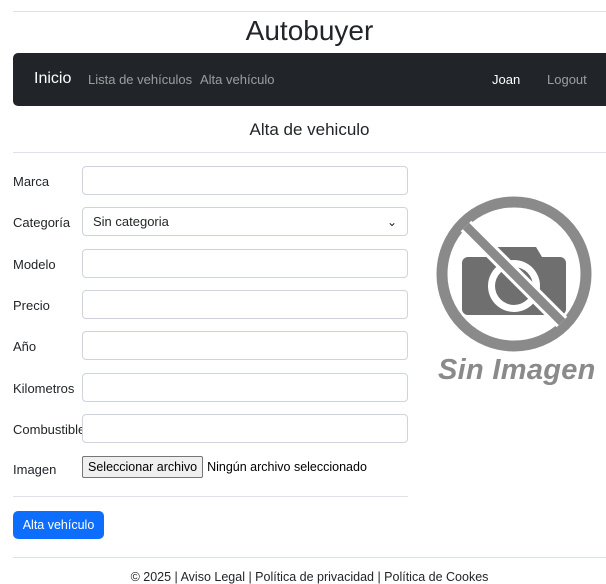 This screenshot has height=584, width=606. What do you see at coordinates (131, 221) in the screenshot?
I see `categoria-selected-value: Sin categoria` at bounding box center [131, 221].